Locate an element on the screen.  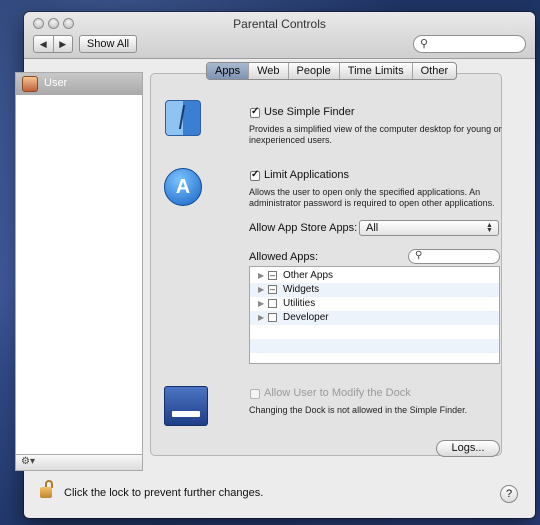
show-all-button: Show All is located at coordinates (108, 44).